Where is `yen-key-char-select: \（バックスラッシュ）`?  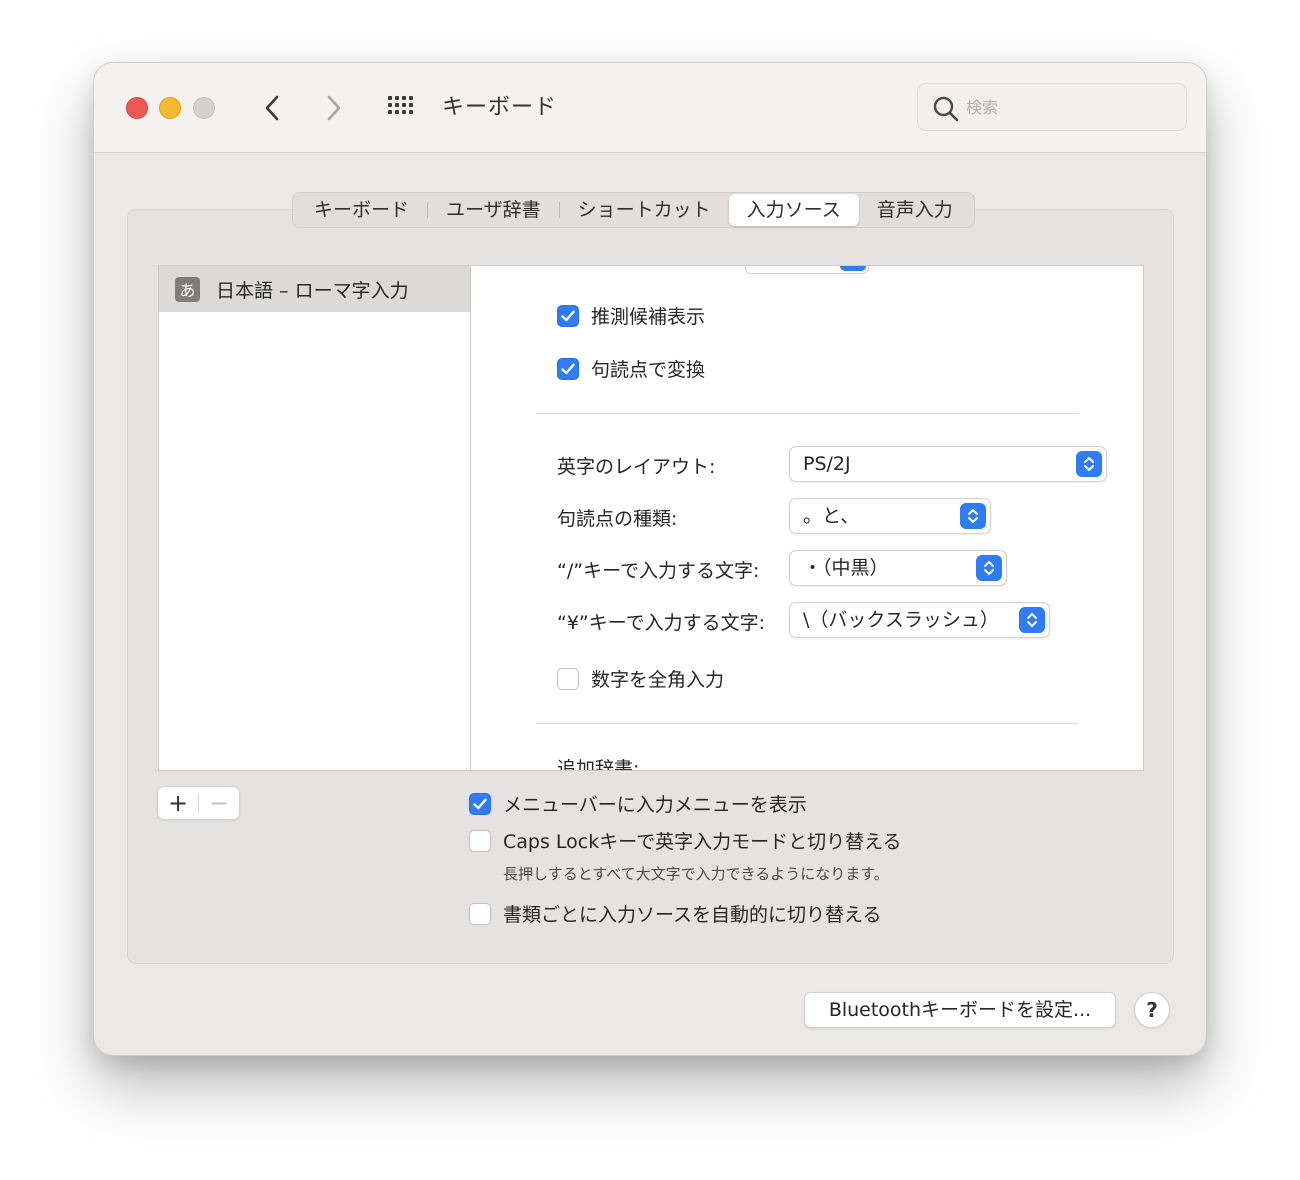 yen-key-char-select: \（バックスラッシュ） is located at coordinates (919, 620).